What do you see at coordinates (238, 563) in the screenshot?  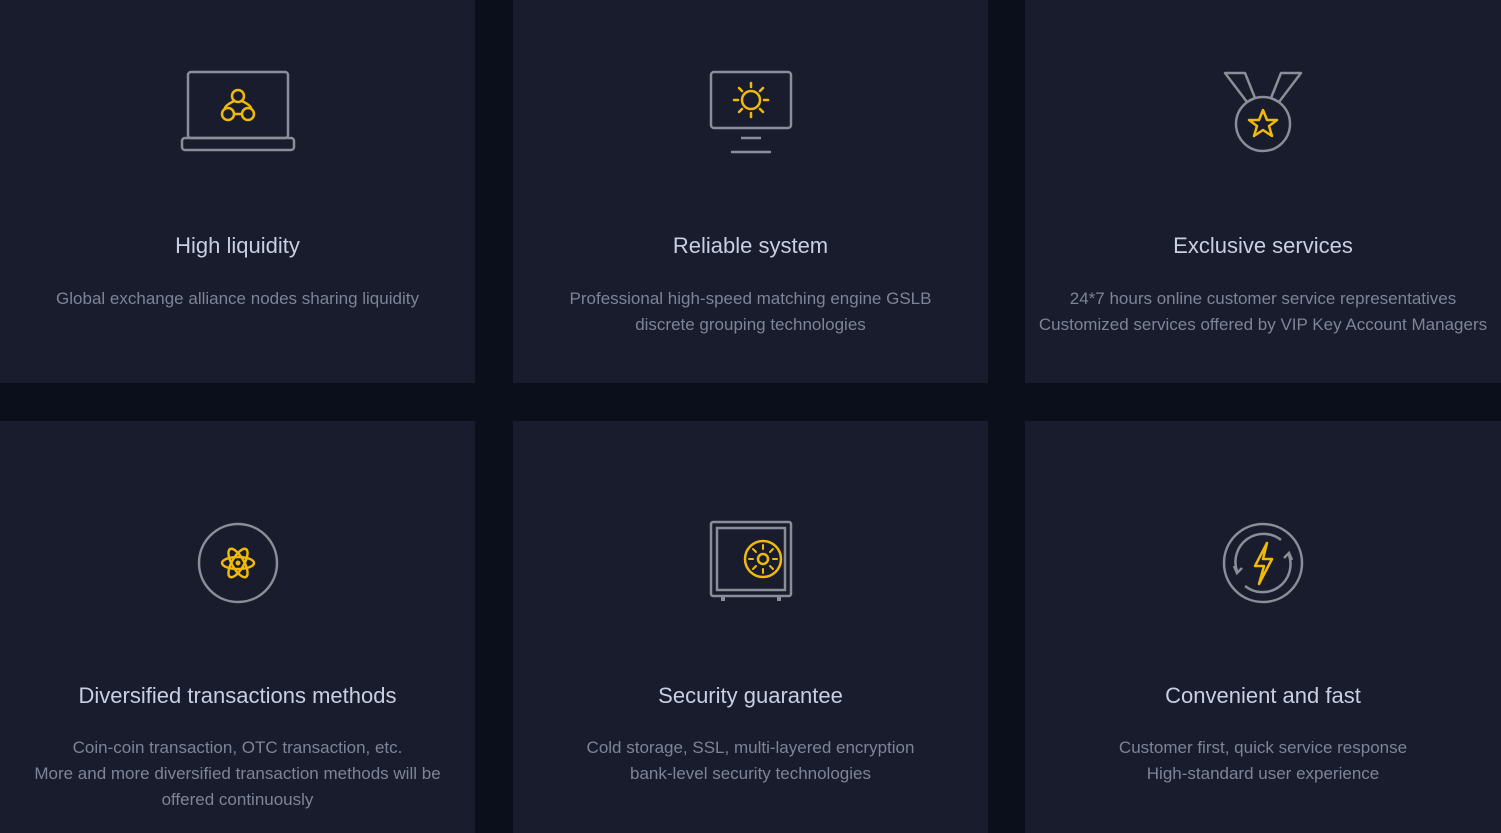 I see `atom-icon` at bounding box center [238, 563].